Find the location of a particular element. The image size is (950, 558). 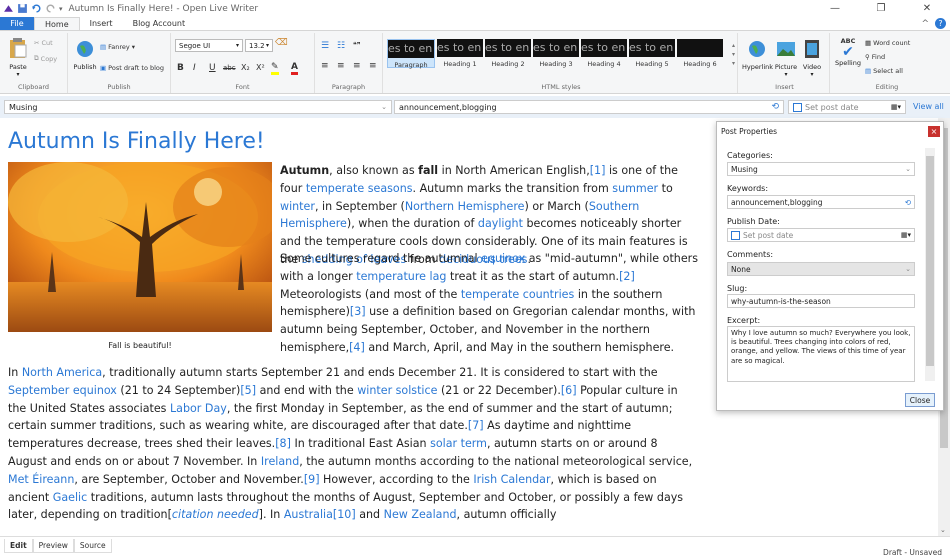

subscript-icon: X₂ is located at coordinates (245, 67).